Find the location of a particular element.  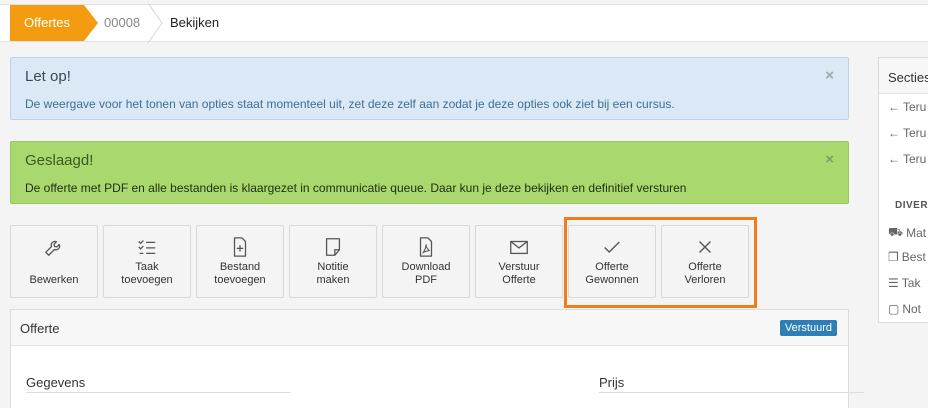

tasks-icon: ☰ is located at coordinates (893, 283).